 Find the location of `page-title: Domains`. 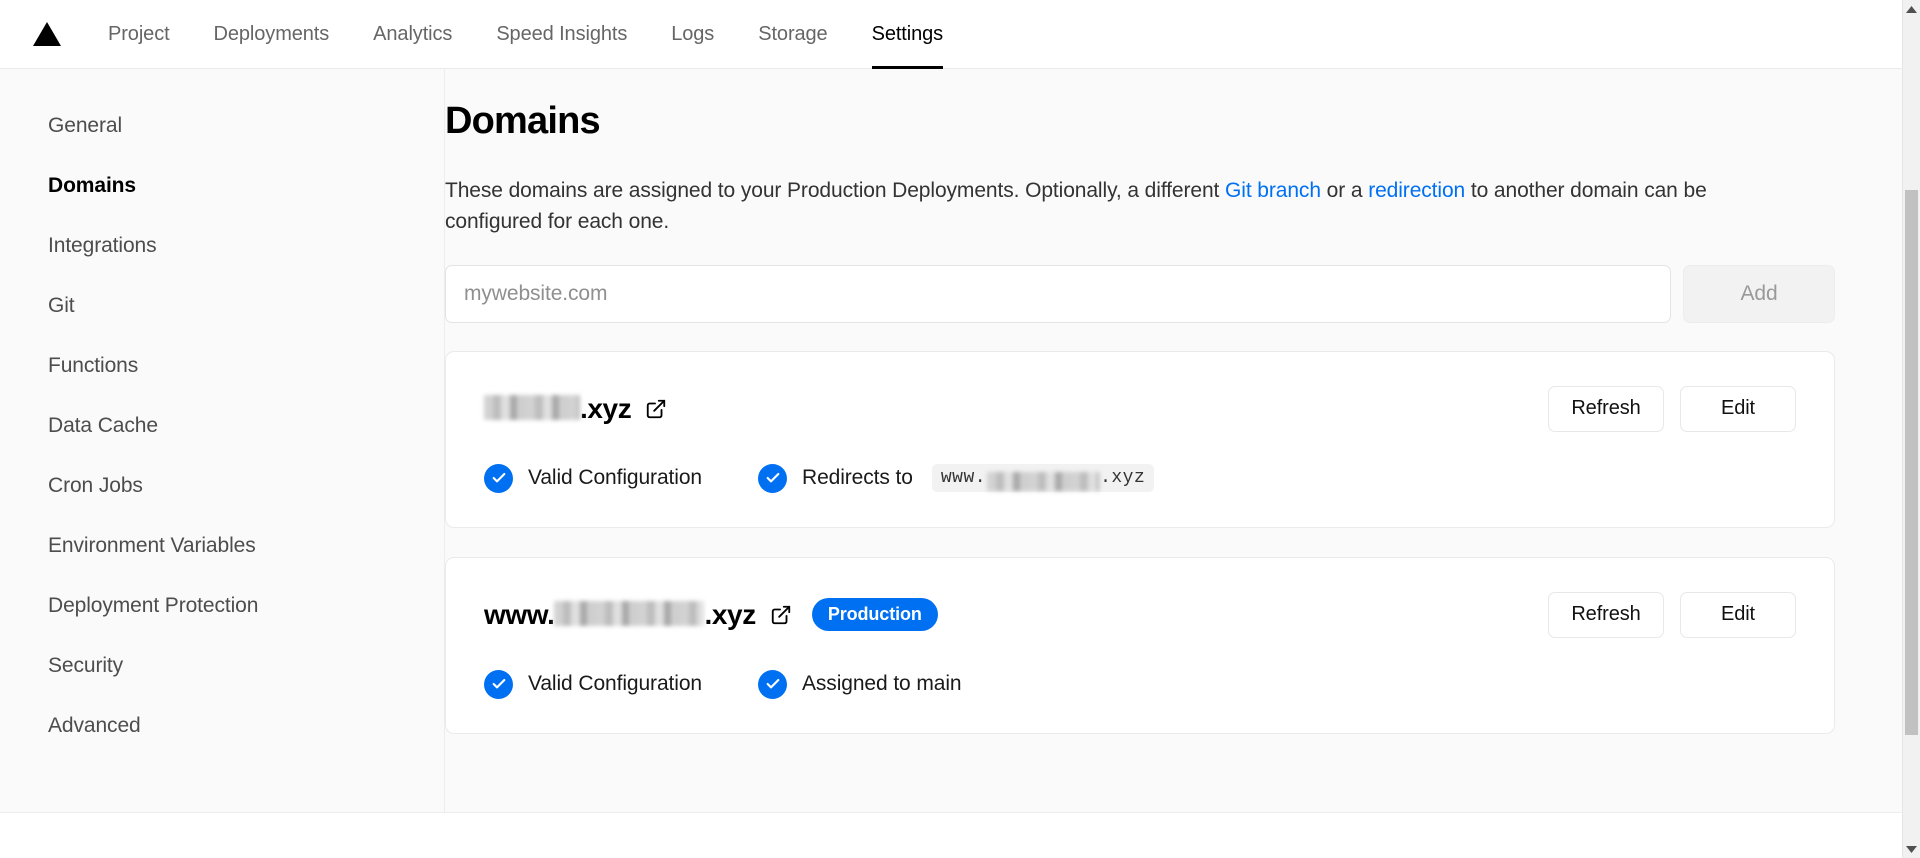

page-title: Domains is located at coordinates (523, 121).